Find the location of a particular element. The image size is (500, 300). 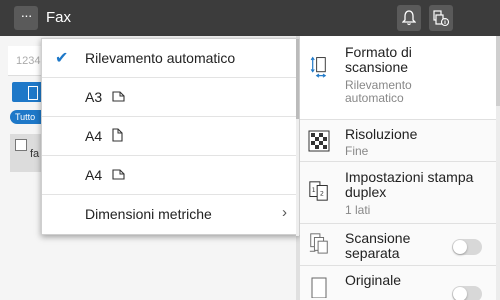

dropdown-item-metric: Dimensioni metriche › is located at coordinates (170, 214).